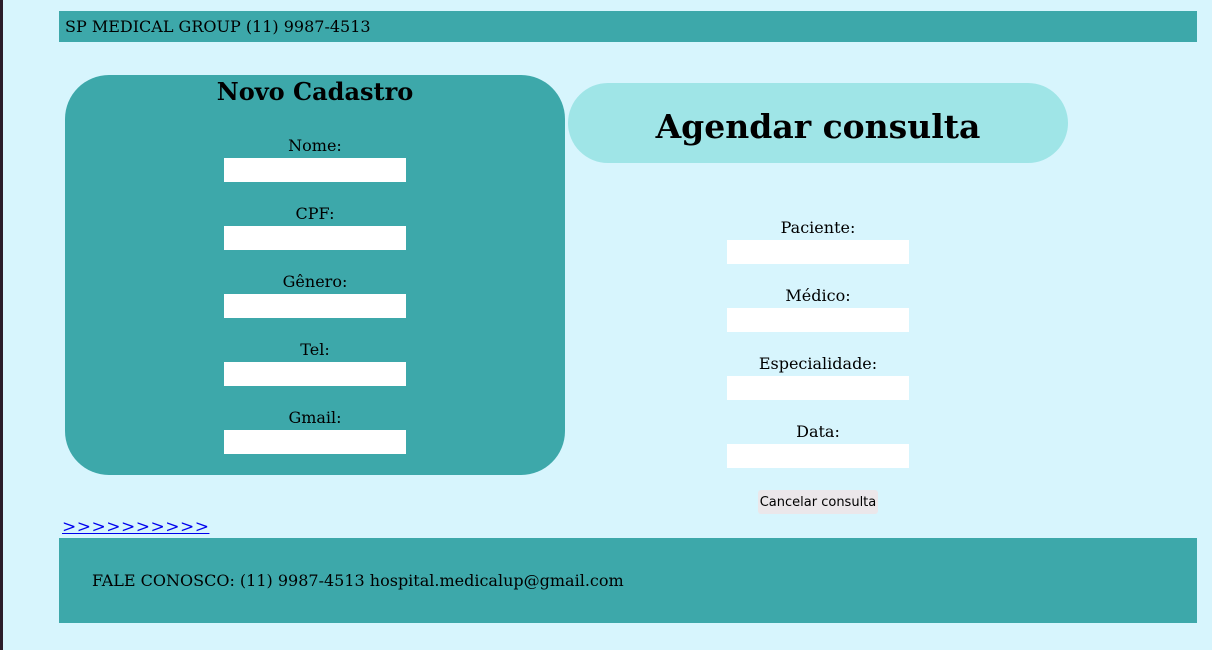  Describe the element at coordinates (315, 442) in the screenshot. I see `gmail-input` at that location.